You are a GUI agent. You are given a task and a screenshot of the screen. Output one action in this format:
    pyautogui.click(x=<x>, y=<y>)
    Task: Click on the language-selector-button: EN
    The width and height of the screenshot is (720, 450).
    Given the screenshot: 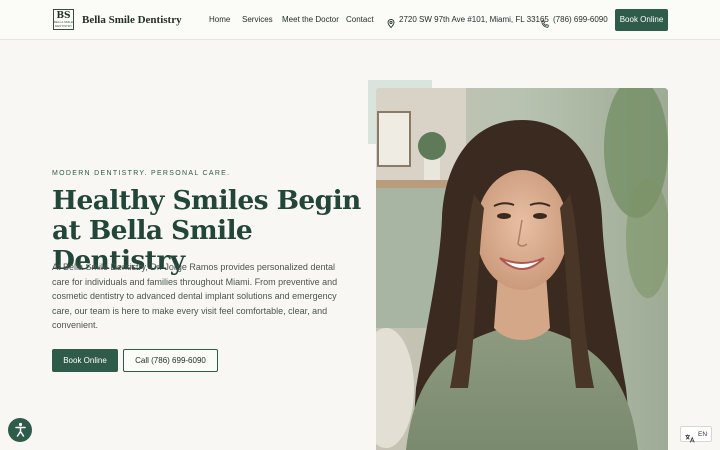 What is the action you would take?
    pyautogui.click(x=696, y=434)
    